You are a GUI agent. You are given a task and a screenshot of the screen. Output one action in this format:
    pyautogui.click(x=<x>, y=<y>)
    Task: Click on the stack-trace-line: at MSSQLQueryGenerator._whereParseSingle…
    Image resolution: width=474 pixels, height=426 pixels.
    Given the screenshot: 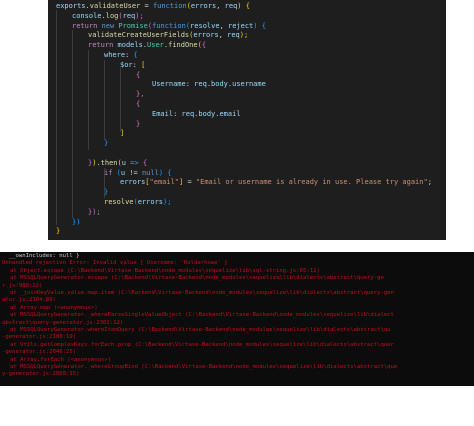 What is the action you would take?
    pyautogui.click(x=202, y=315)
    